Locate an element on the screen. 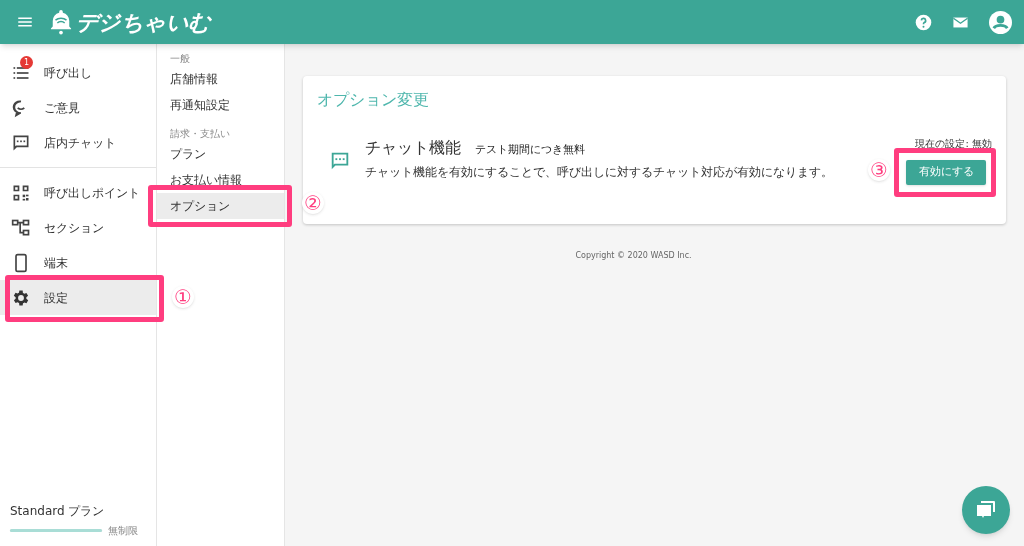 This screenshot has height=546, width=1024. hierarchy-icon is located at coordinates (21, 227).